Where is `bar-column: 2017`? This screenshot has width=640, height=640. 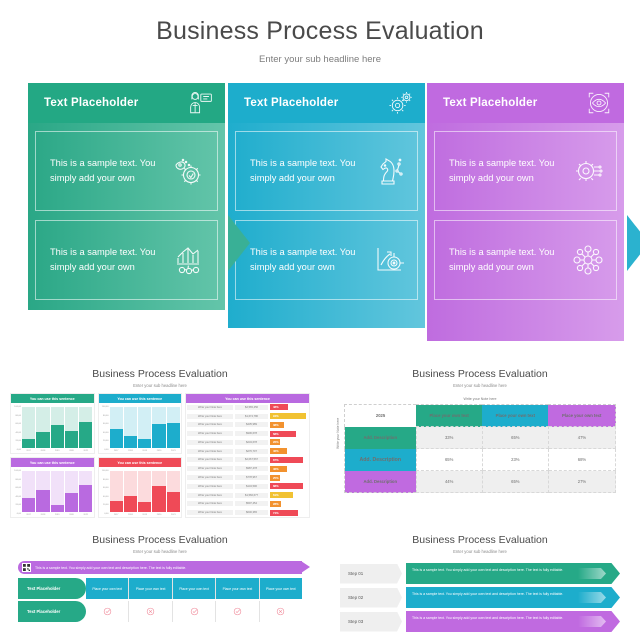 bar-column: 2017 is located at coordinates (116, 428).